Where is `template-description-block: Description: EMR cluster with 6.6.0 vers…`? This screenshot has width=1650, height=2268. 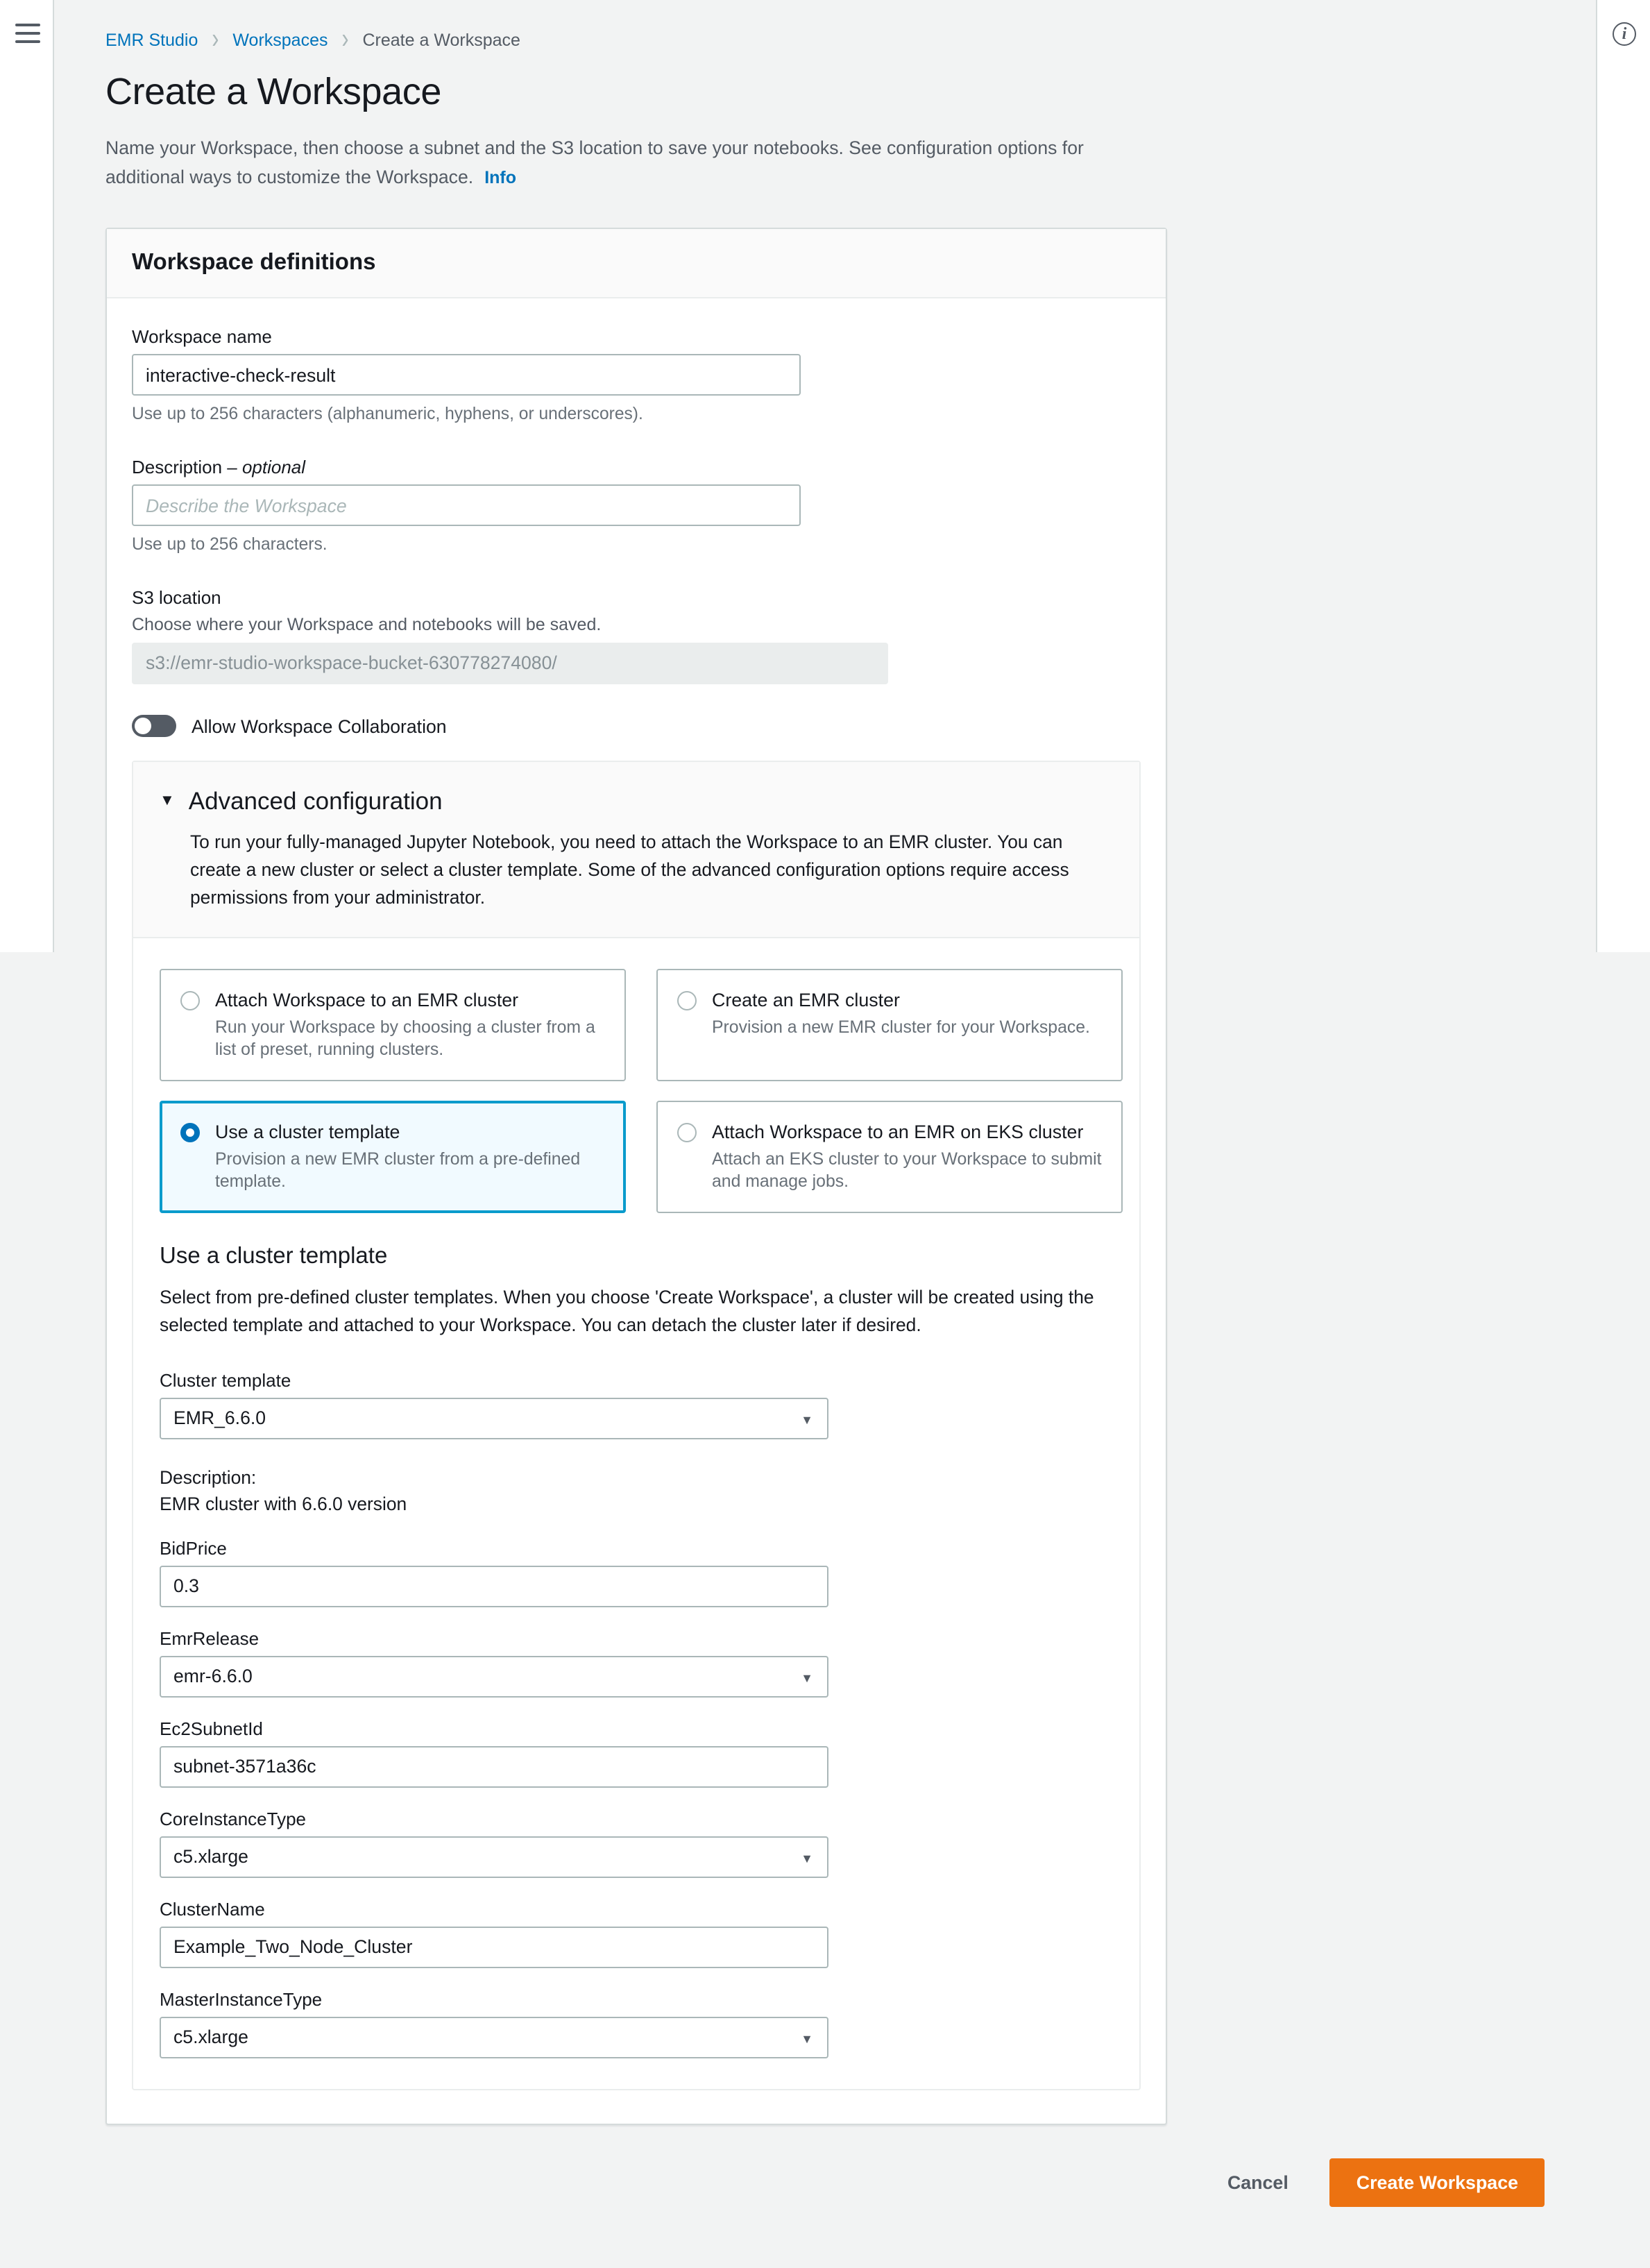
template-description-block: Description: EMR cluster with 6.6.0 vers… is located at coordinates (636, 1490).